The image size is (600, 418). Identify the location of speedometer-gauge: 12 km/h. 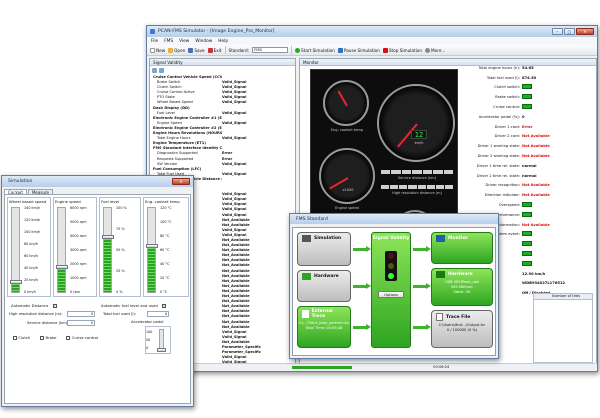
(416, 123).